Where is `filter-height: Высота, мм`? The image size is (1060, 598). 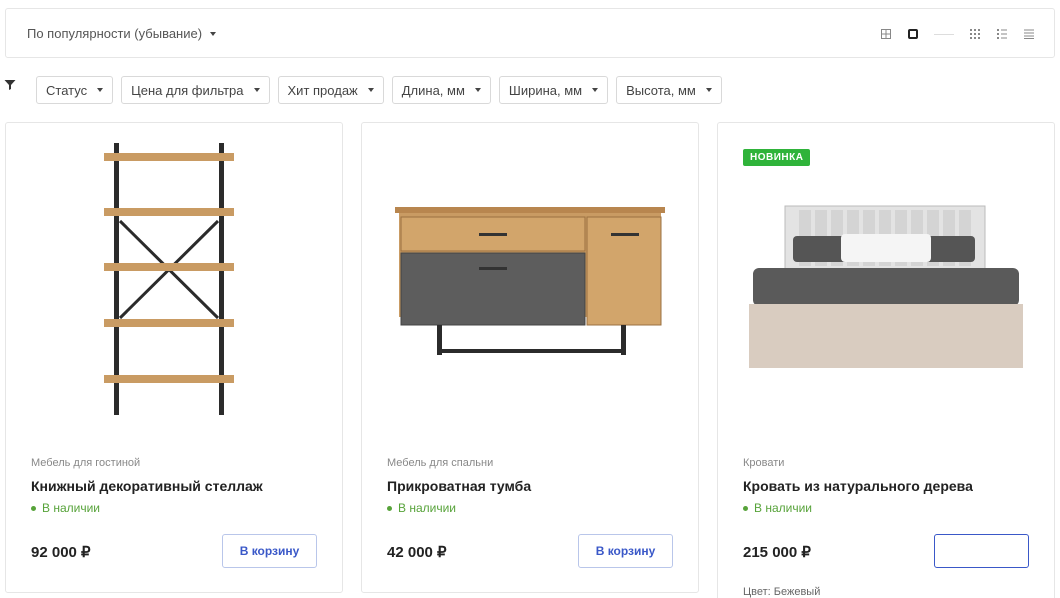 filter-height: Высота, мм is located at coordinates (669, 90).